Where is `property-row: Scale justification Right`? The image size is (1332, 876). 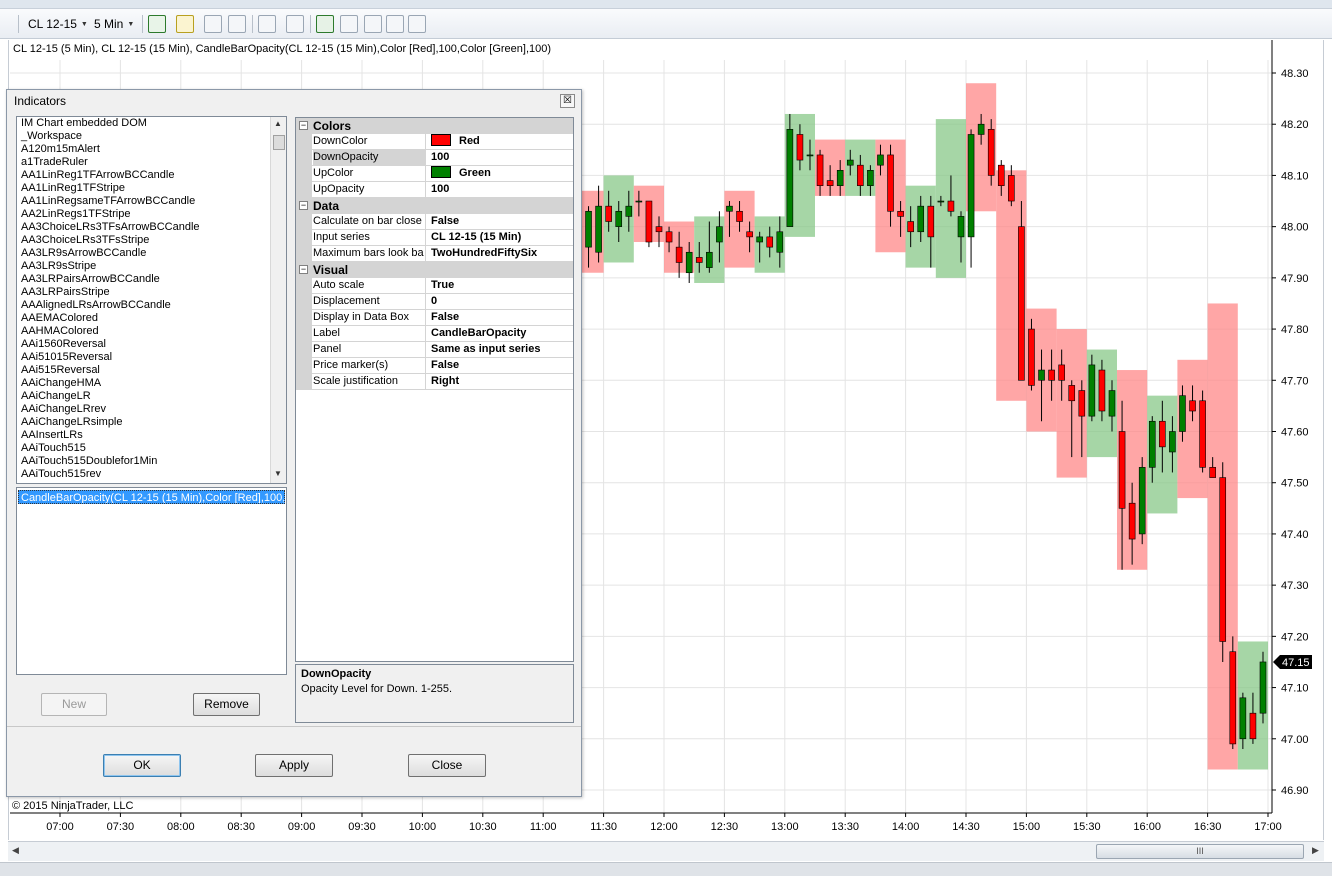 property-row: Scale justification Right is located at coordinates (434, 382).